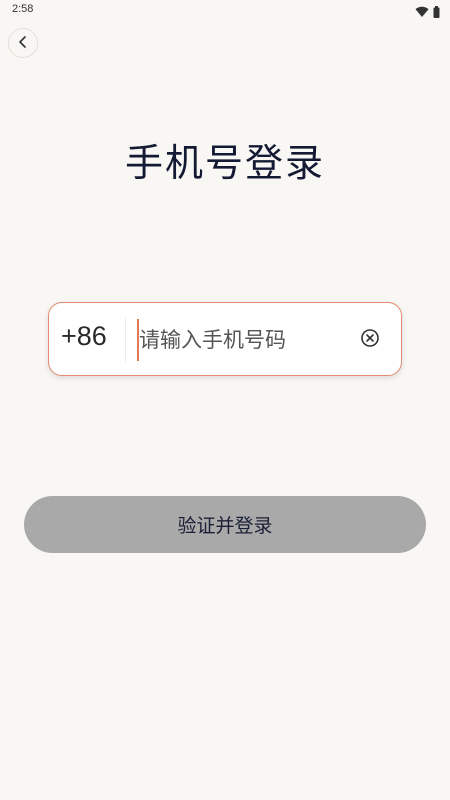 The image size is (450, 800). I want to click on back-button, so click(23, 43).